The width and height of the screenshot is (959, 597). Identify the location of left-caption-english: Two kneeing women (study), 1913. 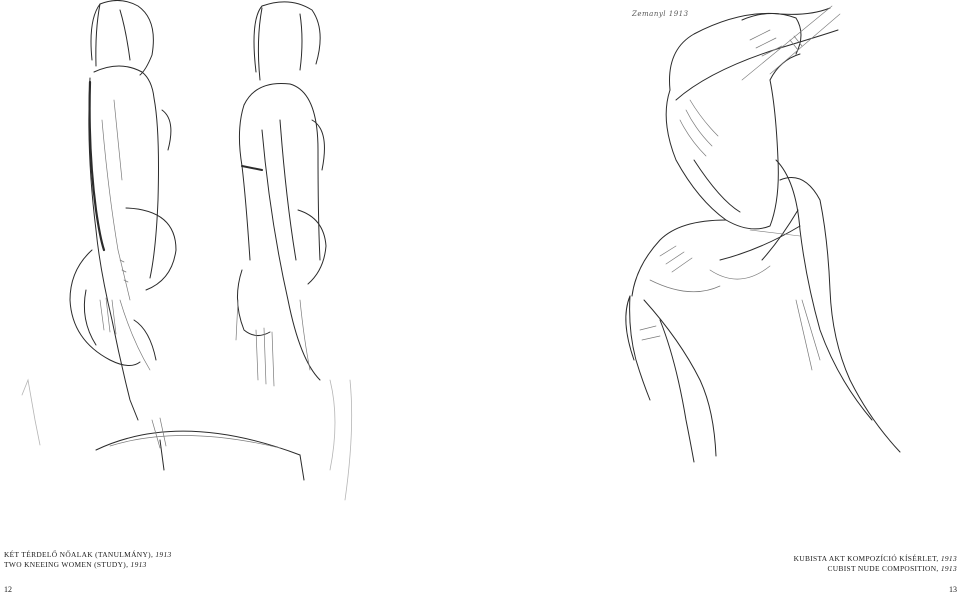
(88, 565).